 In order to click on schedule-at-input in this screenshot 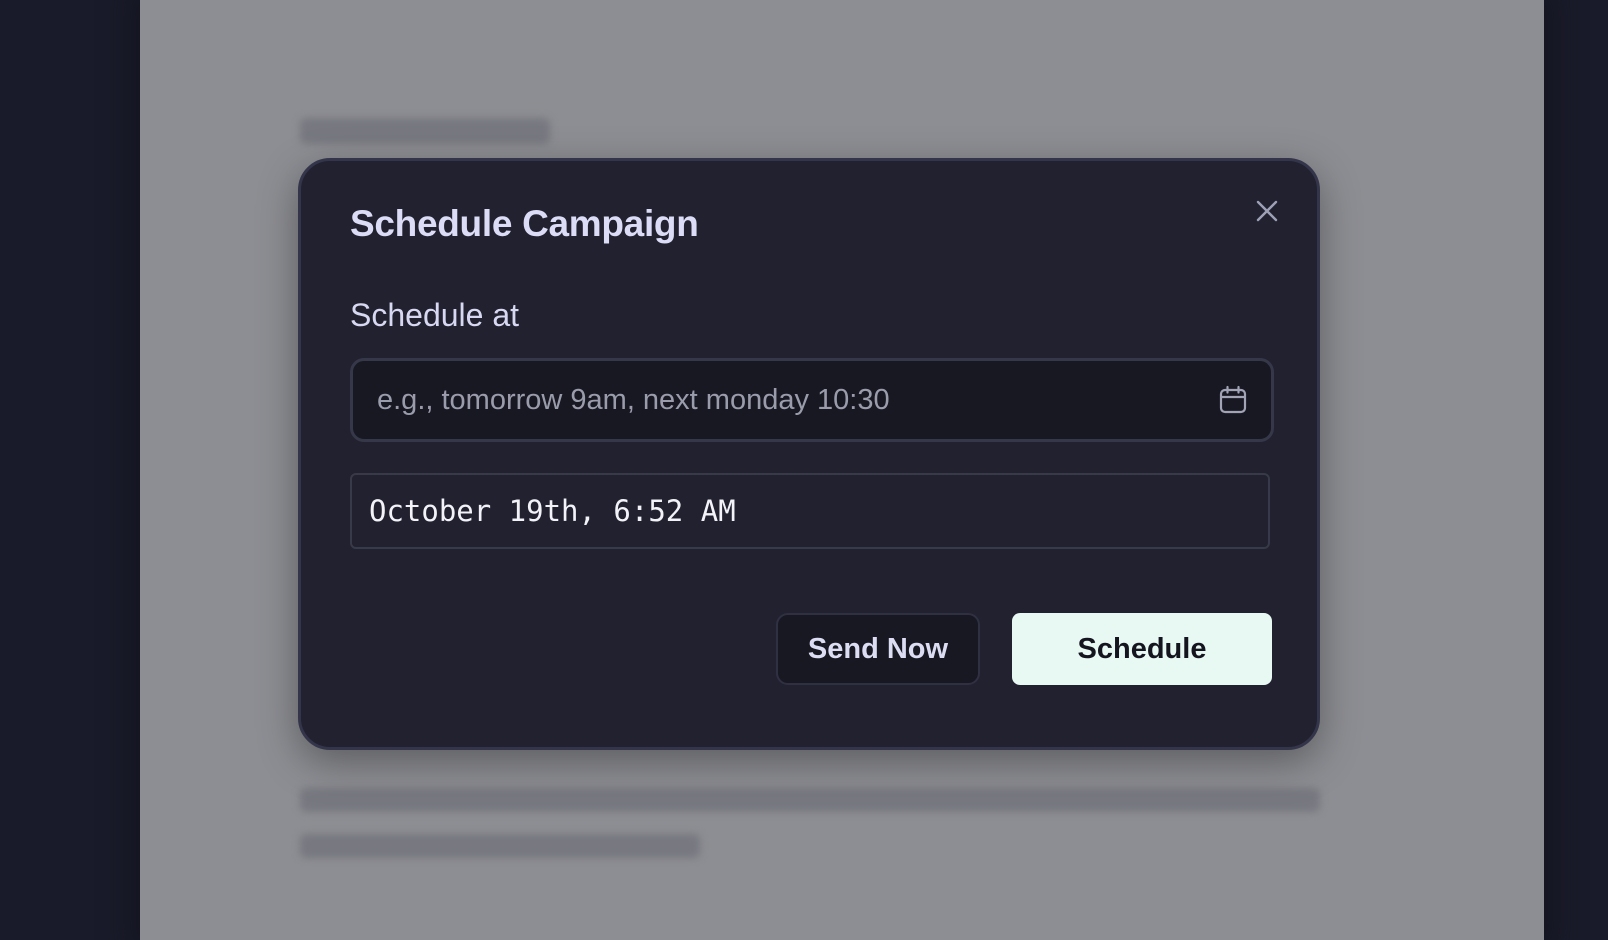, I will do `click(812, 400)`.